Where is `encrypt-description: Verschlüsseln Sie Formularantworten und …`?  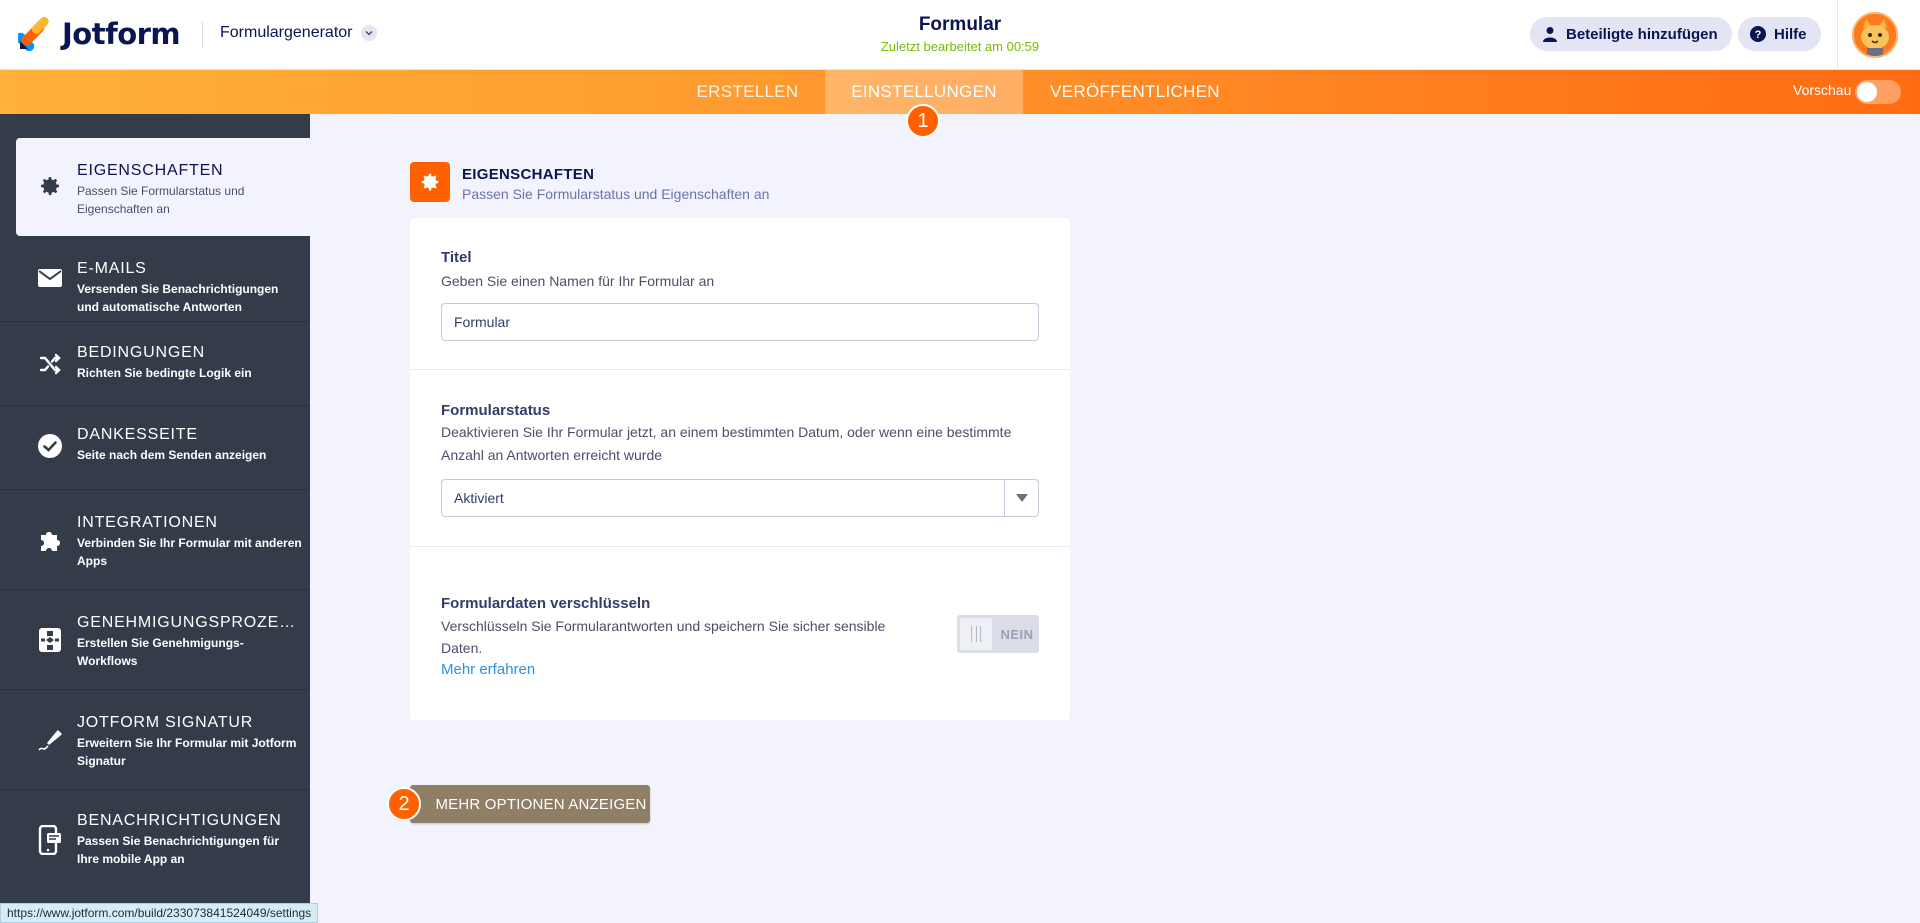
encrypt-description: Verschlüsseln Sie Formularantworten und … is located at coordinates (663, 637).